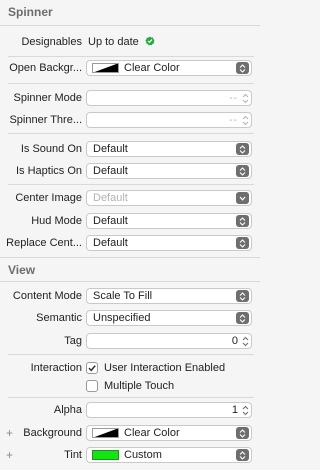  I want to click on user-interaction-checkbox-row: User Interaction Enabled, so click(155, 368).